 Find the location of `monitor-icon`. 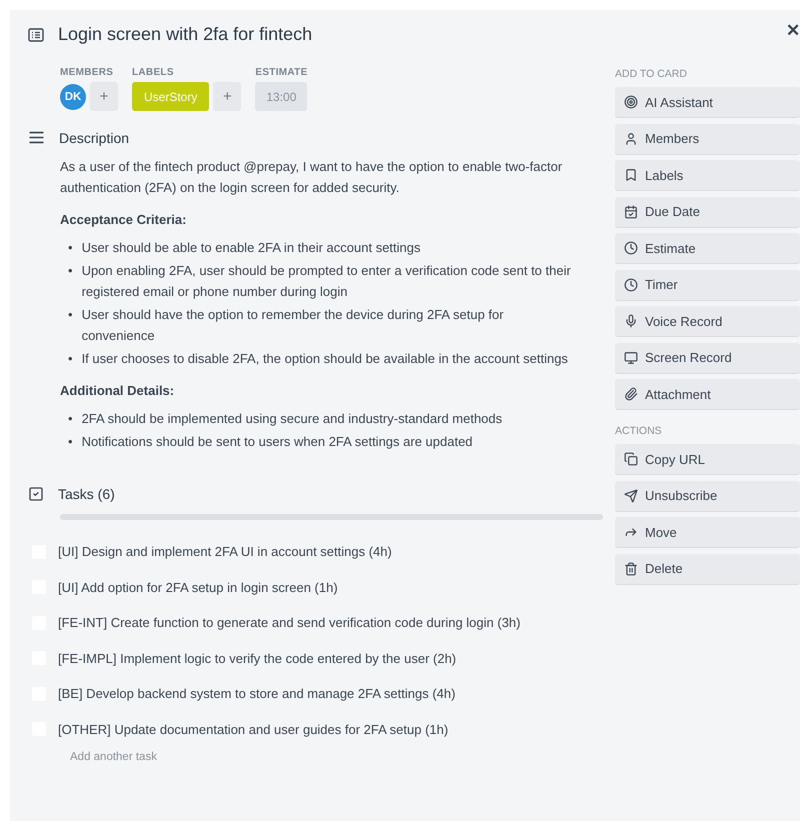

monitor-icon is located at coordinates (631, 357).